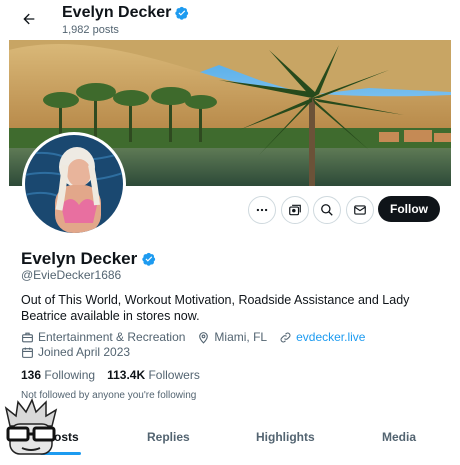 Image resolution: width=460 pixels, height=465 pixels. What do you see at coordinates (204, 337) in the screenshot?
I see `location-pin-icon` at bounding box center [204, 337].